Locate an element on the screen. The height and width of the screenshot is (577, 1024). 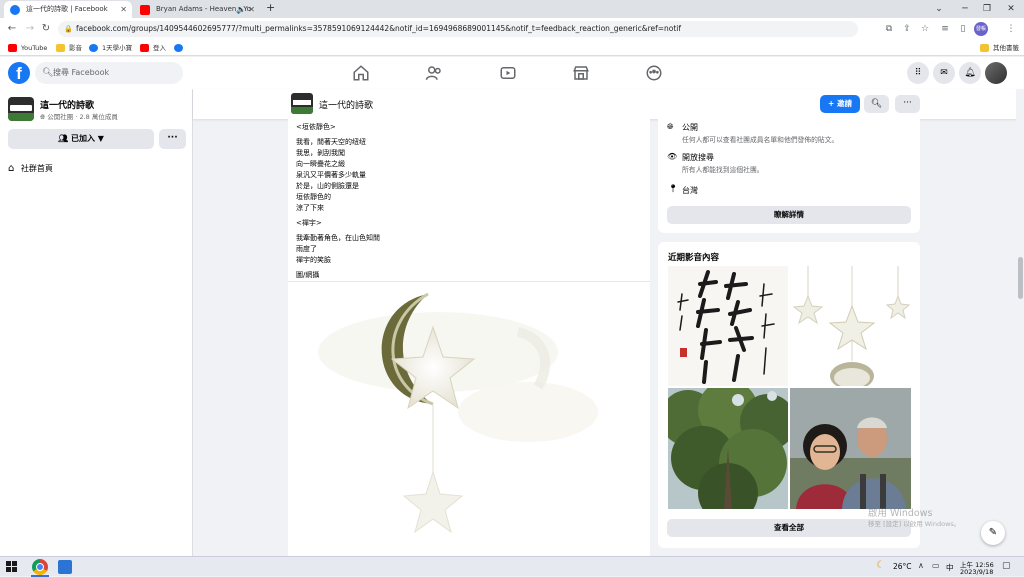
visible-title: 開放搜尋 is located at coordinates (698, 157).